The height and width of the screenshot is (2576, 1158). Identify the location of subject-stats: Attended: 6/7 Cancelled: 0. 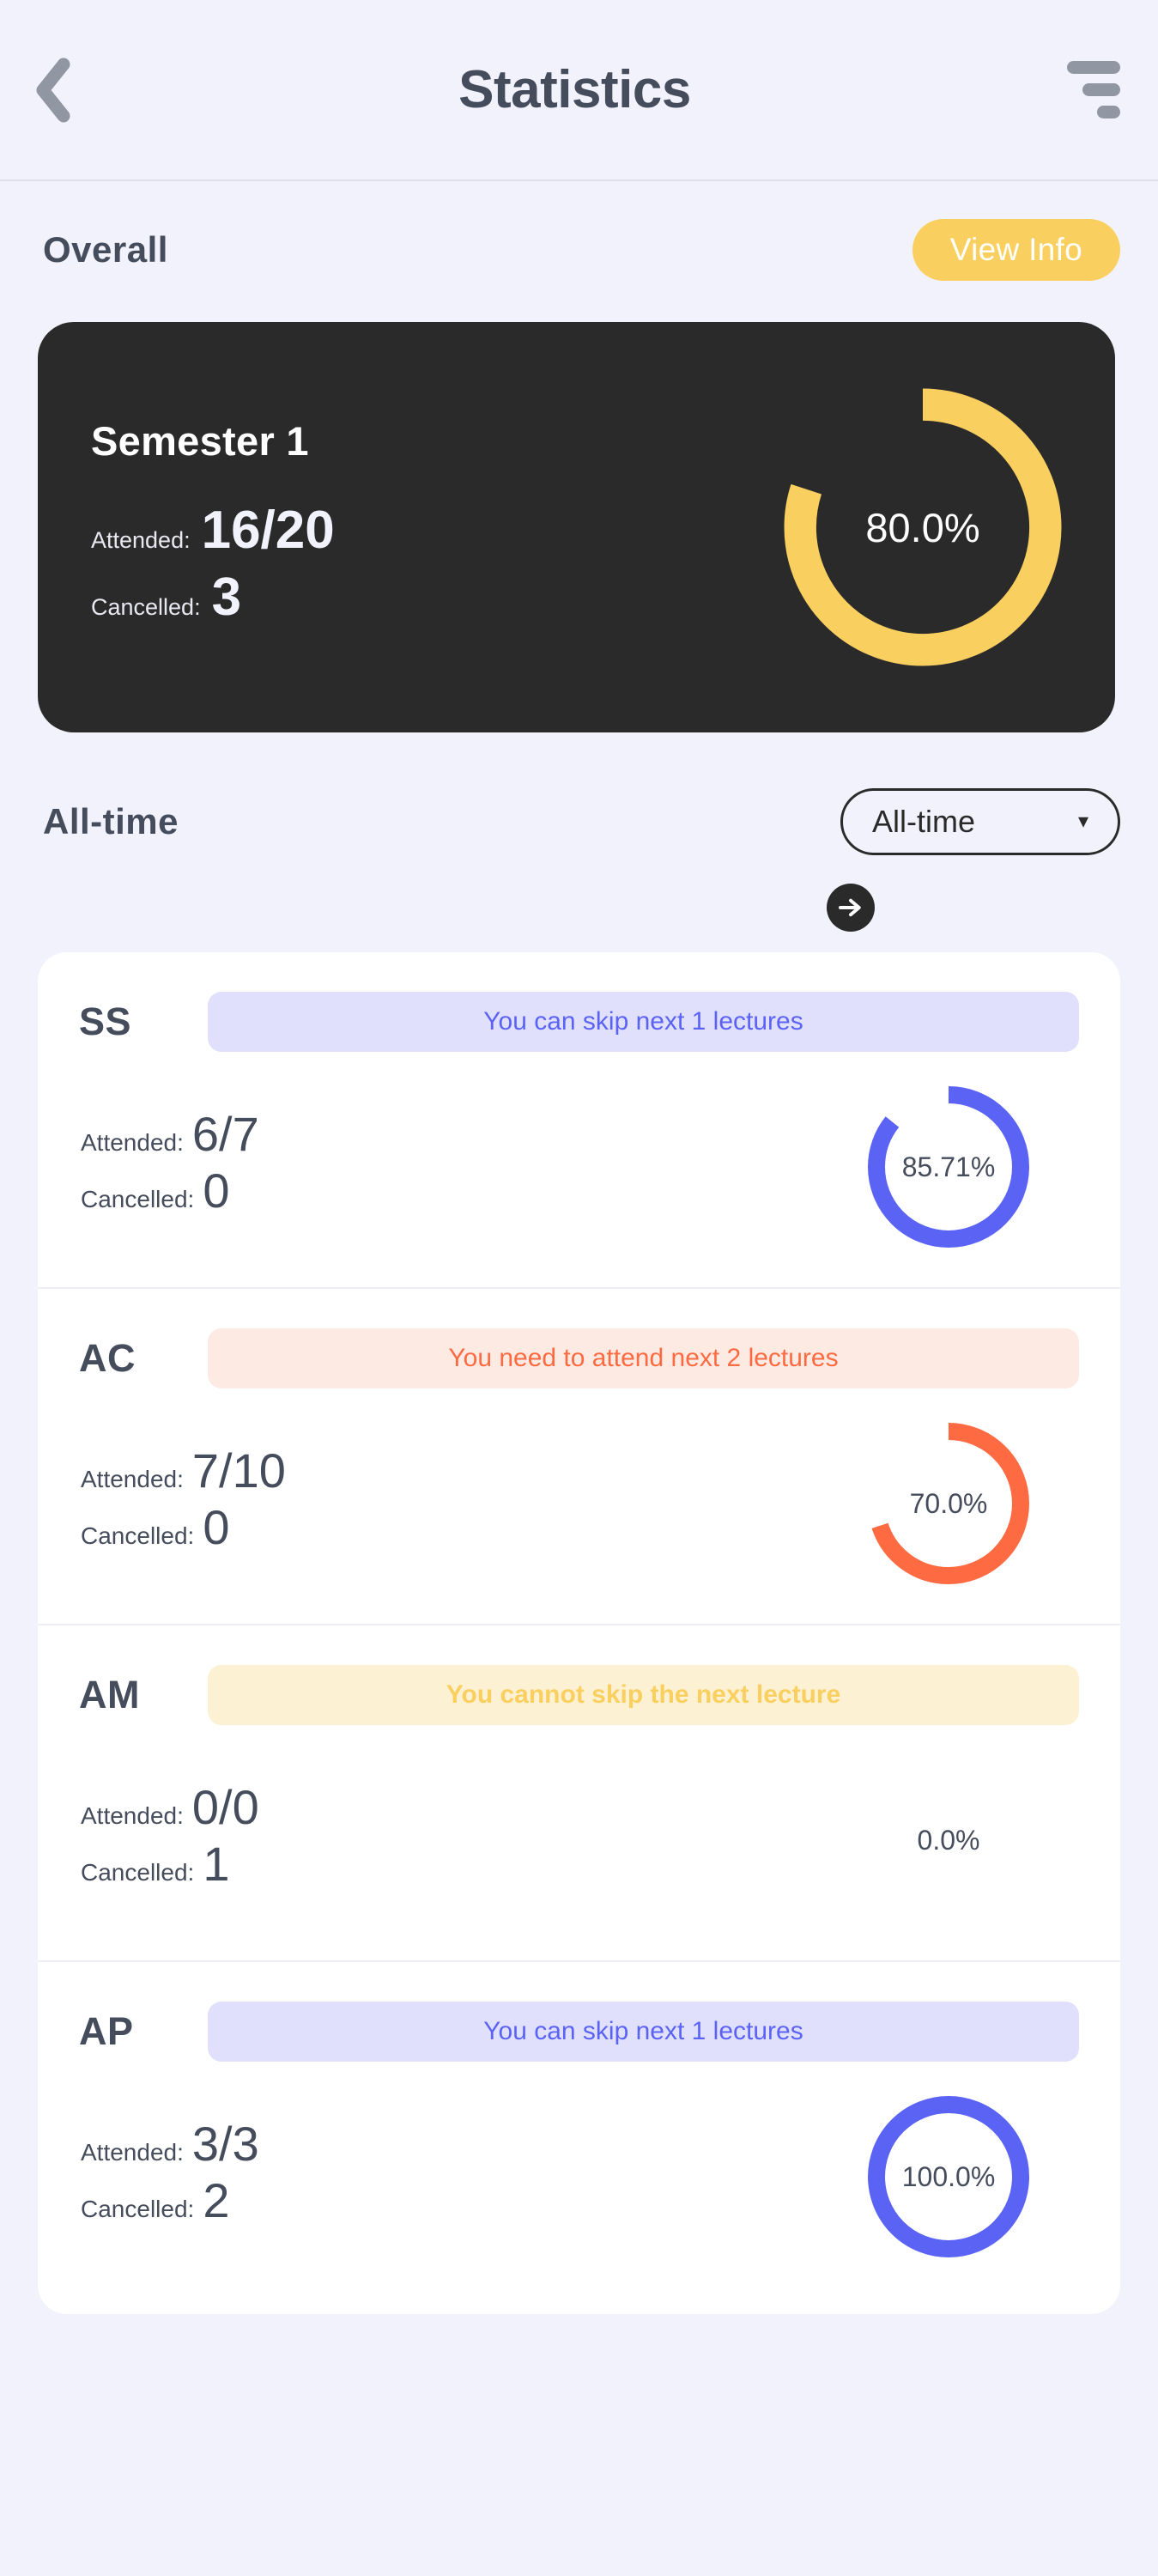
(471, 1167).